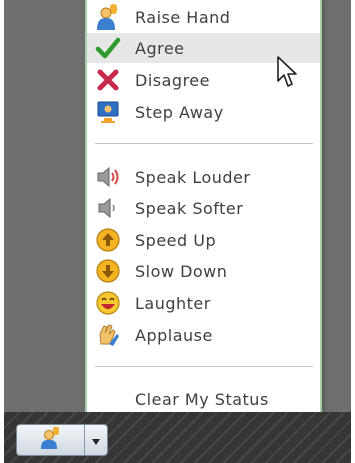  Describe the element at coordinates (203, 112) in the screenshot. I see `menu-item-step-away: Step Away` at that location.